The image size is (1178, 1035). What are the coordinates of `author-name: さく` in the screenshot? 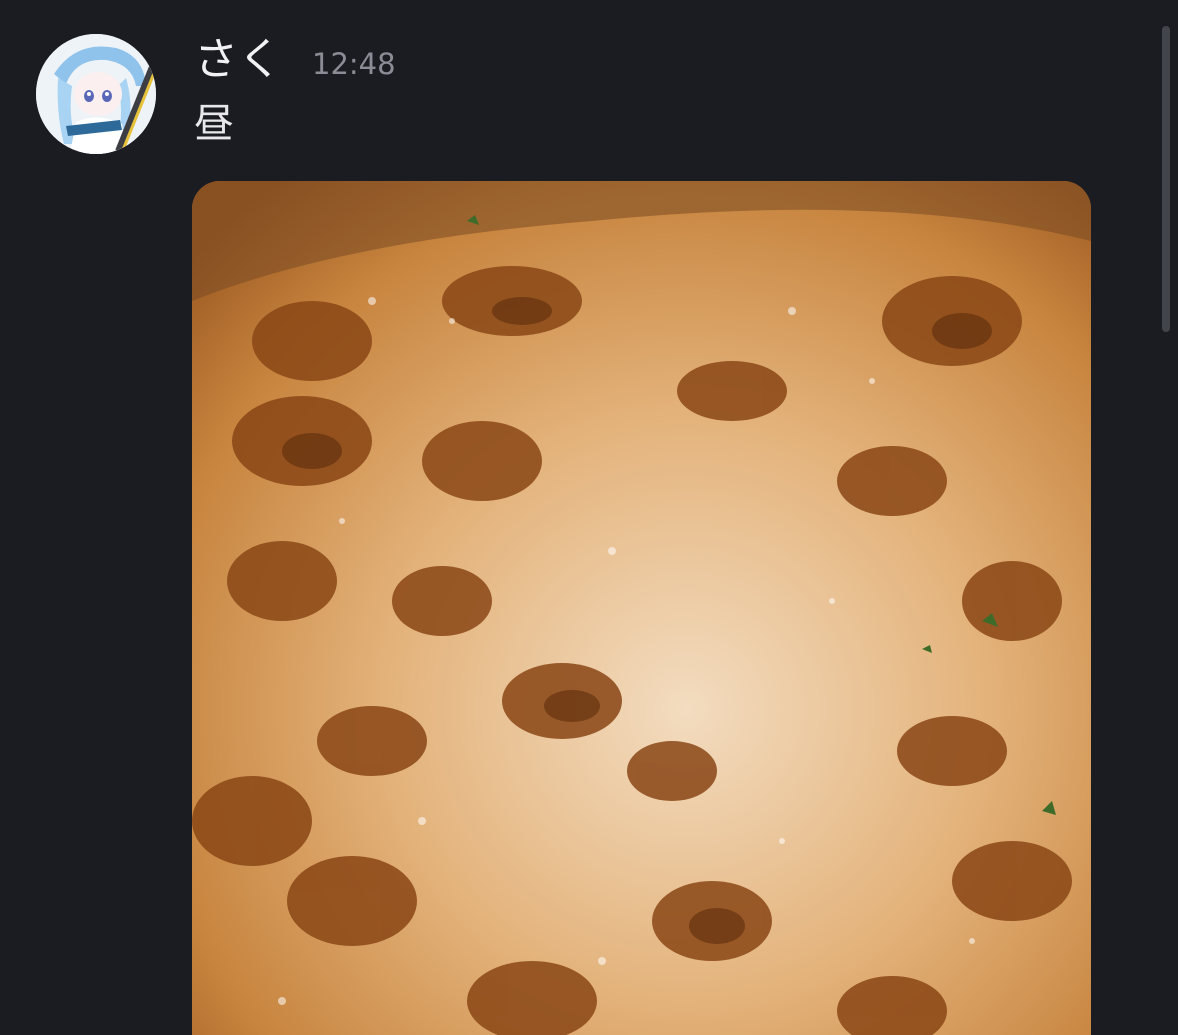 It's located at (238, 60).